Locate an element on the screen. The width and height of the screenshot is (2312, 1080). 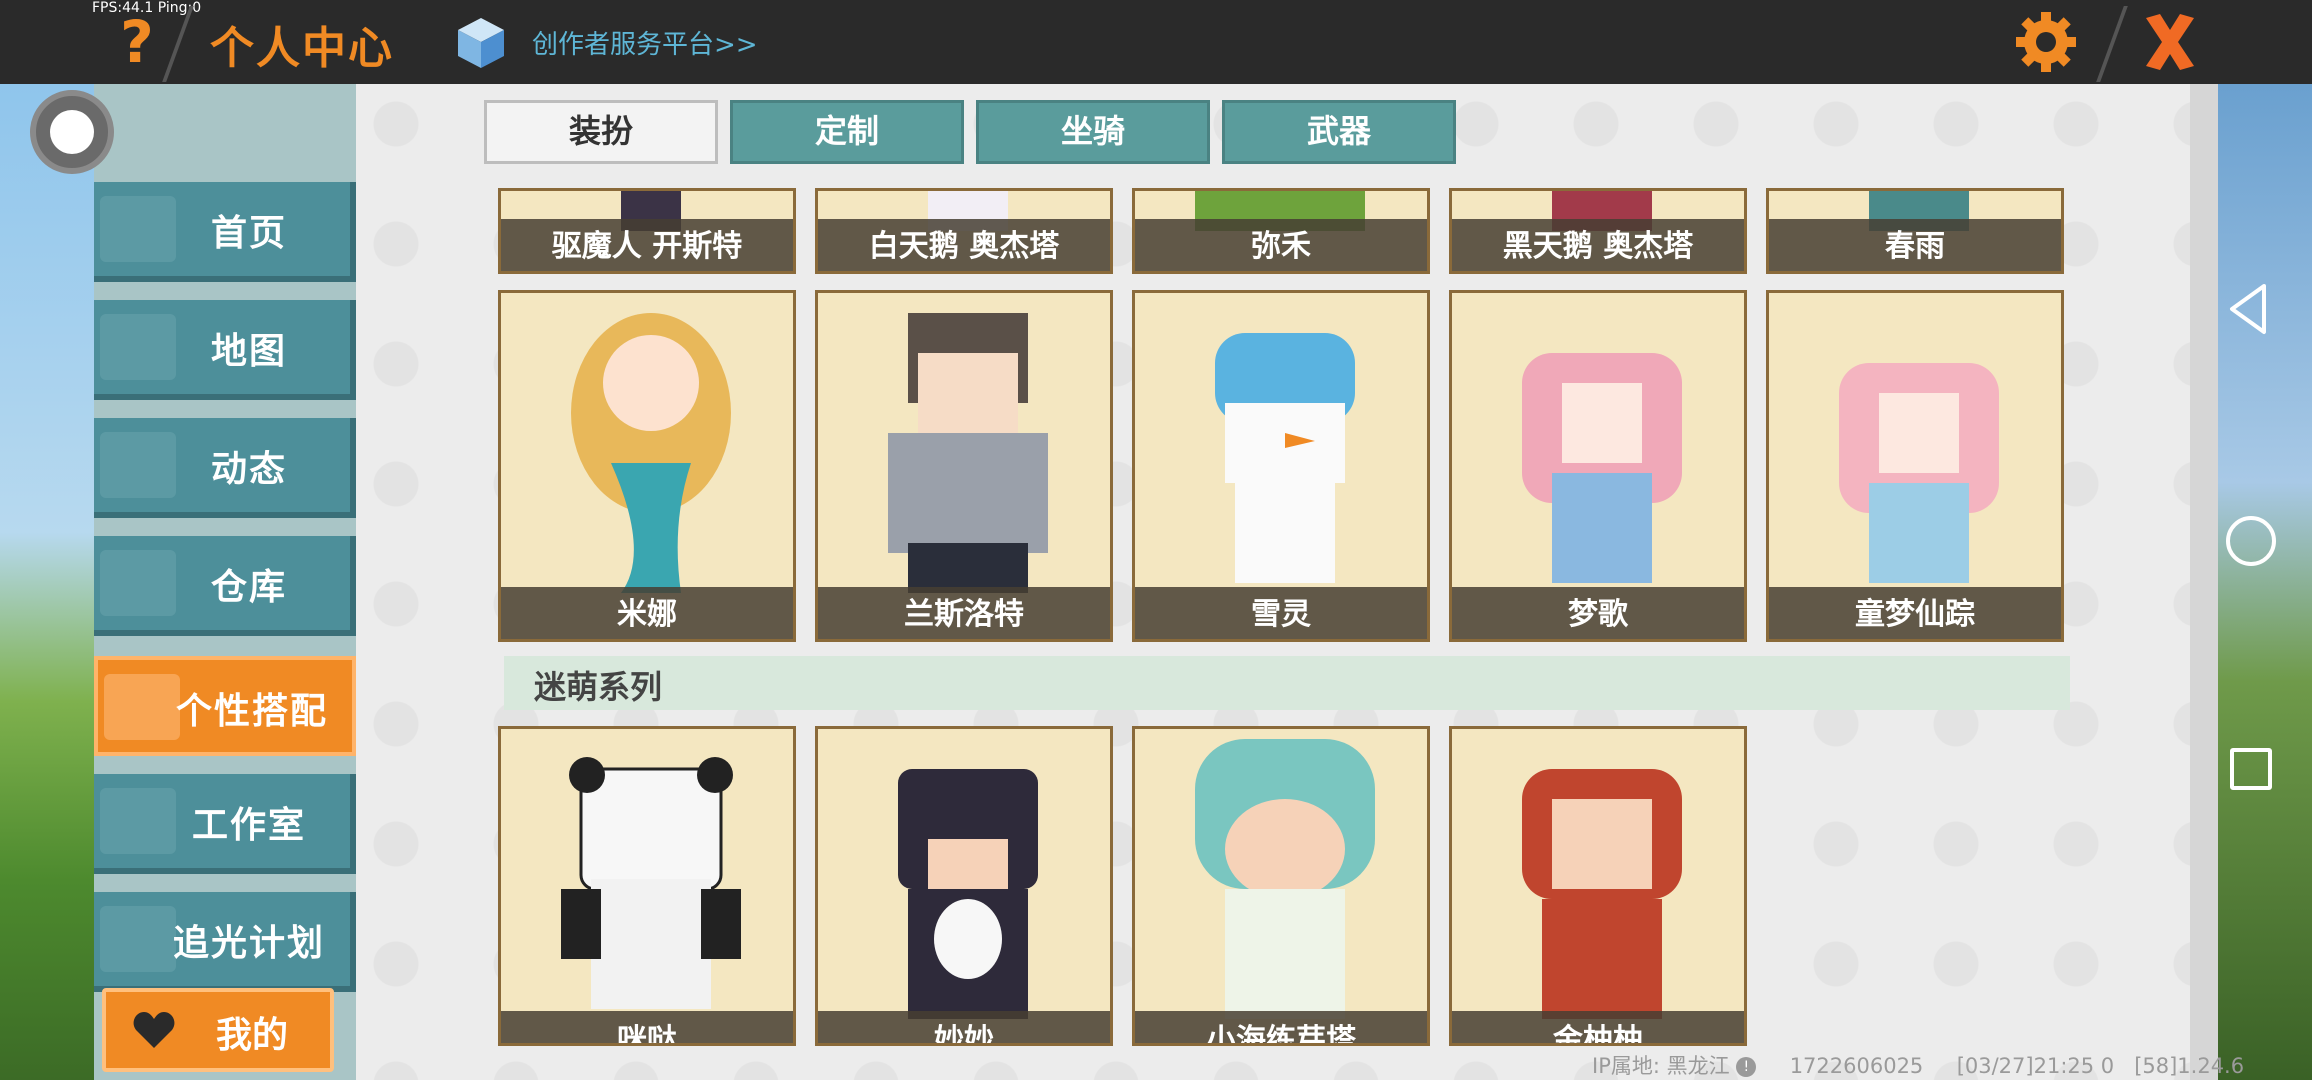
datetime: [03/27]21:25 0 is located at coordinates (2035, 1066).